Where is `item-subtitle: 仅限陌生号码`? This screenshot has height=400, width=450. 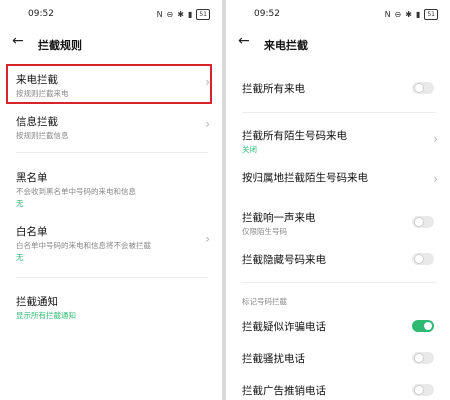
item-subtitle: 仅限陌生号码 is located at coordinates (264, 231).